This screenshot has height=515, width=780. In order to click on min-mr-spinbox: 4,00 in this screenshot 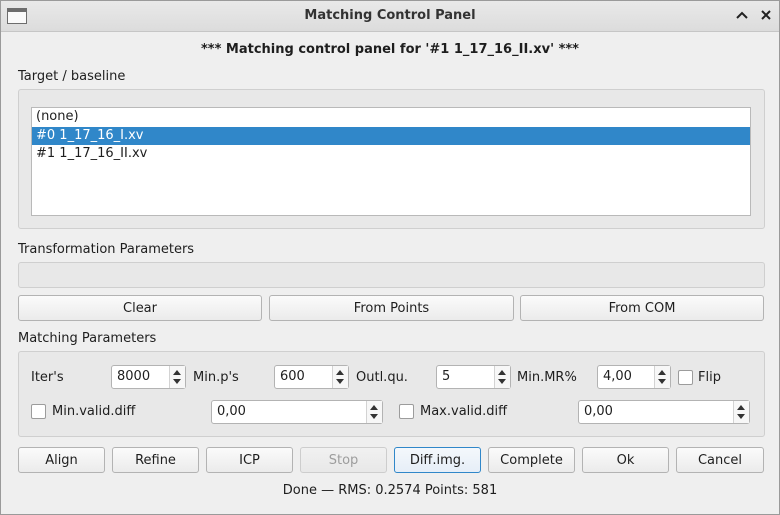, I will do `click(634, 377)`.